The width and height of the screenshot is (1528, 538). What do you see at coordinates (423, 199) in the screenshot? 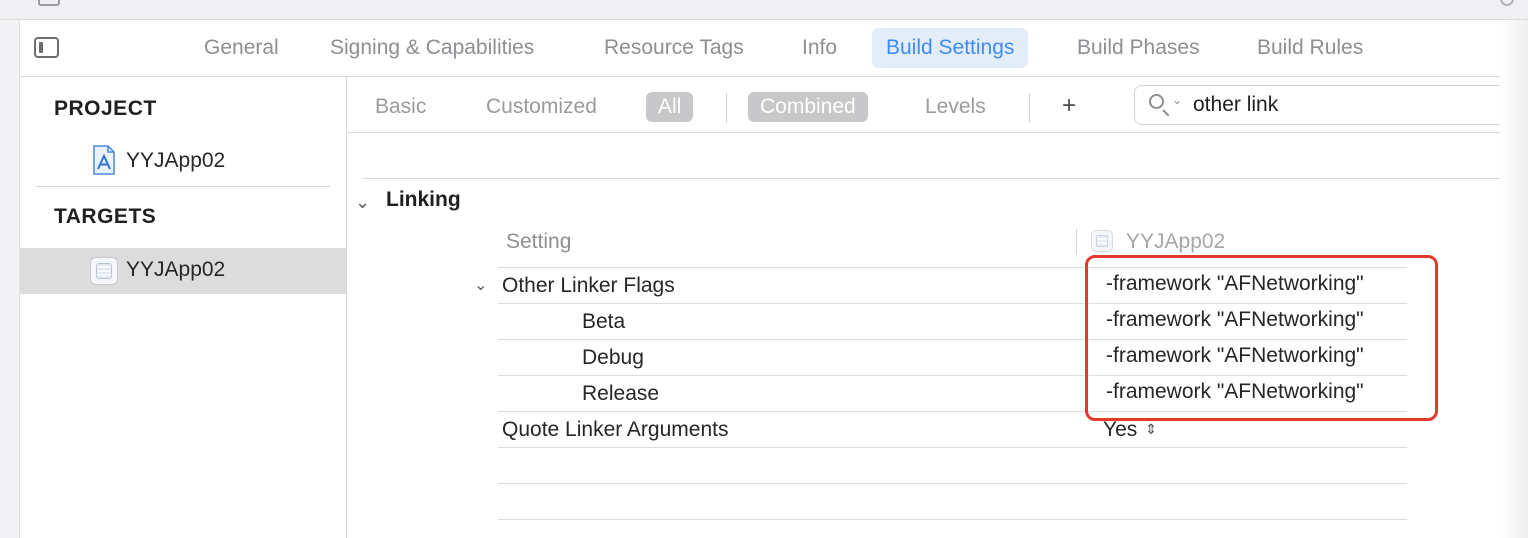
I see `section-title-linking: Linking` at bounding box center [423, 199].